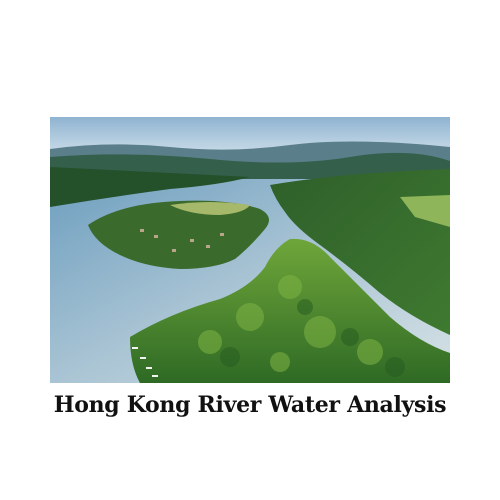  What do you see at coordinates (250, 405) in the screenshot?
I see `image-caption-title: Hong Kong River Water Analysis` at bounding box center [250, 405].